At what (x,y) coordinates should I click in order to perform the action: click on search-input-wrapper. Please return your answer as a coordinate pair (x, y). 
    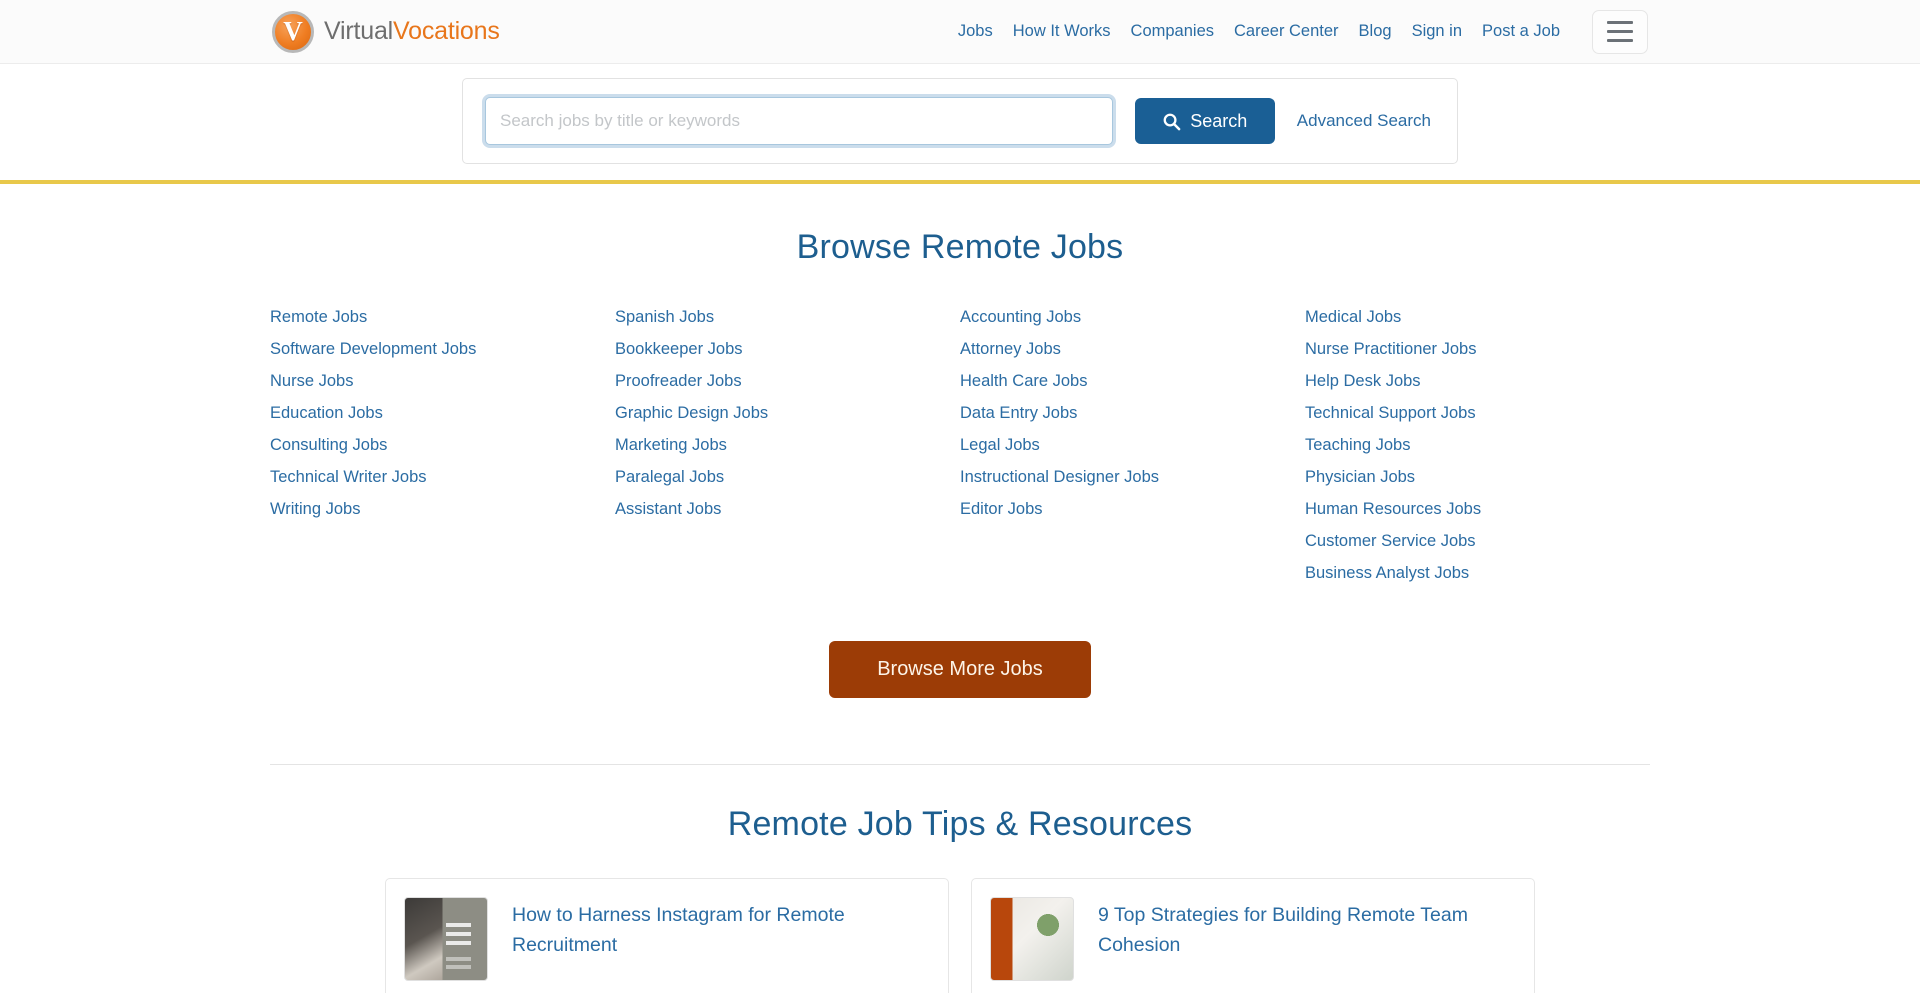
    Looking at the image, I should click on (799, 121).